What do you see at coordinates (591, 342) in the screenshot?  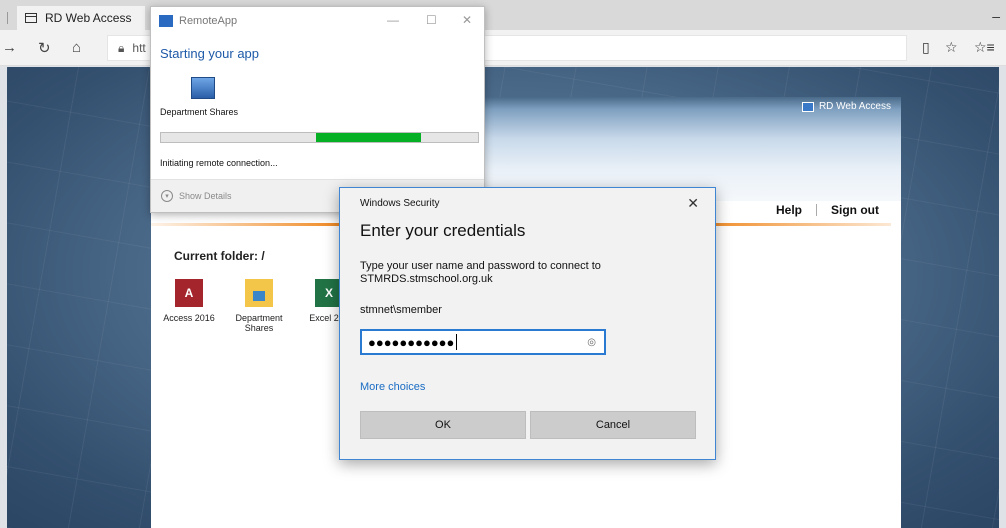 I see `reveal-password-icon: ◎` at bounding box center [591, 342].